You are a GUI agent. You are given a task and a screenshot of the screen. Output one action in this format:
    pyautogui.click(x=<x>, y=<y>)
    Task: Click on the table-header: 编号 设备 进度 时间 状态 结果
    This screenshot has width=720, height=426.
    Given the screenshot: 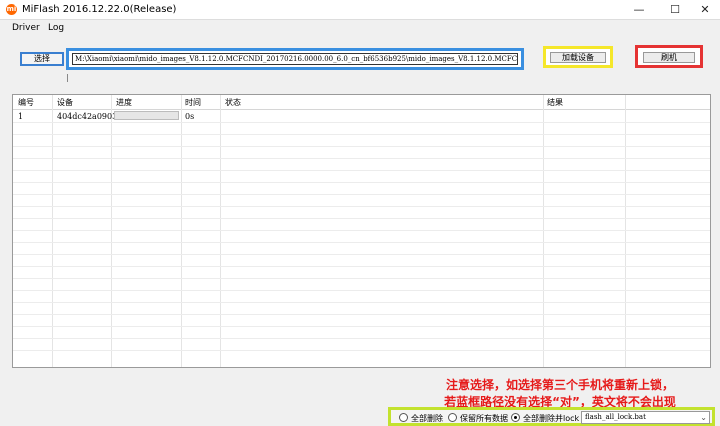 What is the action you would take?
    pyautogui.click(x=361, y=102)
    